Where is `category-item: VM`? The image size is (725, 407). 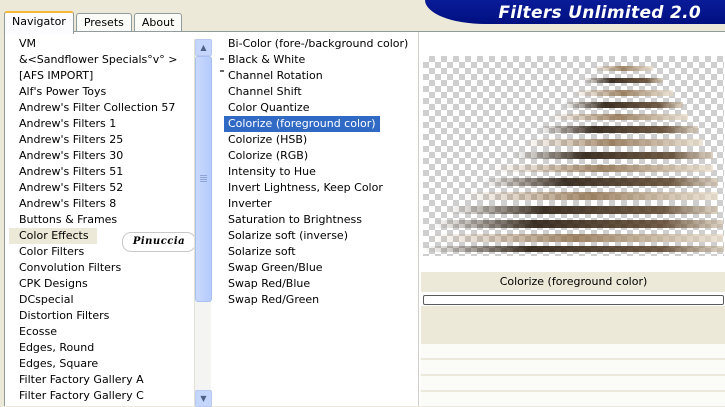 category-item: VM is located at coordinates (102, 44).